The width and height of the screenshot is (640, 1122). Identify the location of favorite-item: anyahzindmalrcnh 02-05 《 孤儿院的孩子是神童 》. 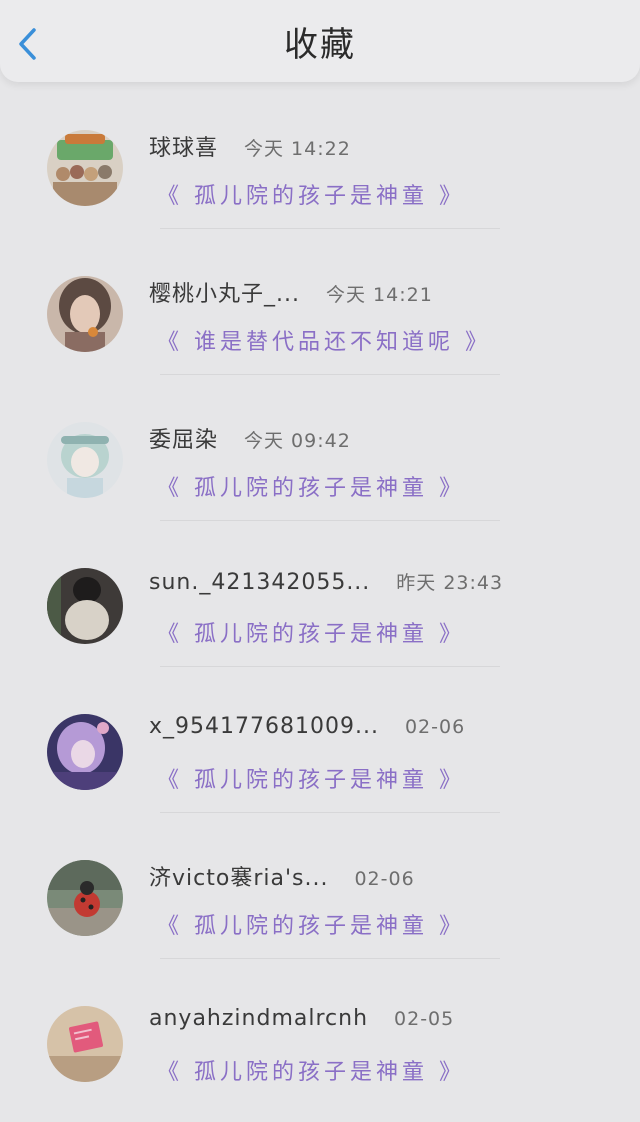
(320, 1049).